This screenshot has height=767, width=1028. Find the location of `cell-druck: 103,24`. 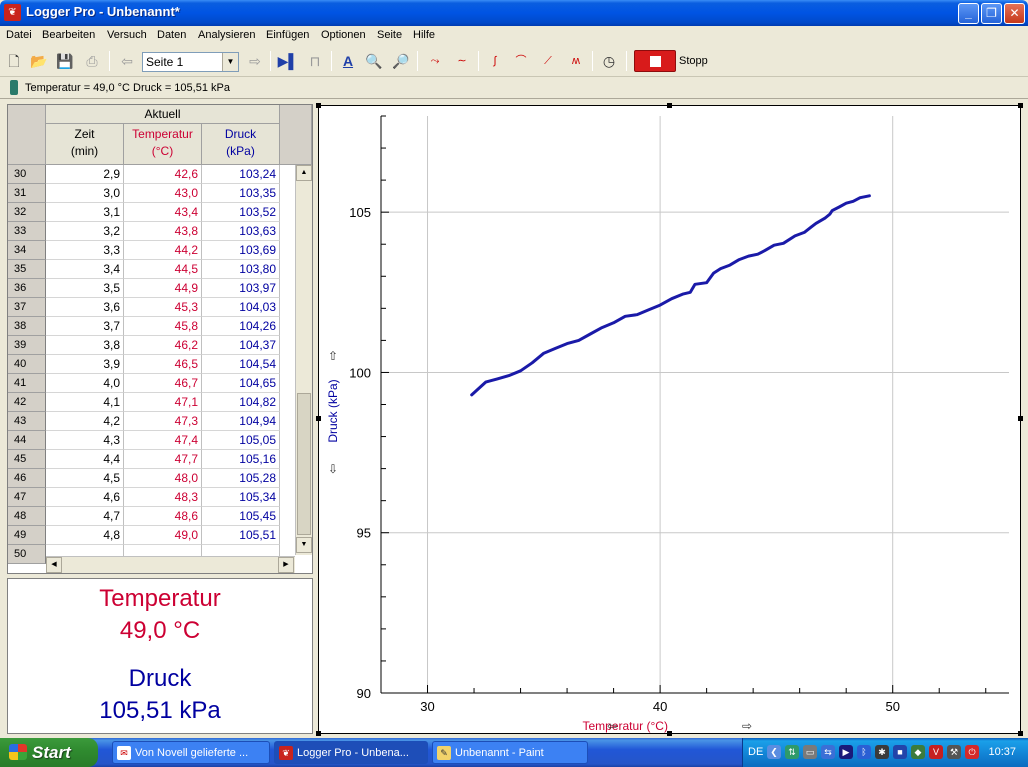

cell-druck: 103,24 is located at coordinates (241, 174).